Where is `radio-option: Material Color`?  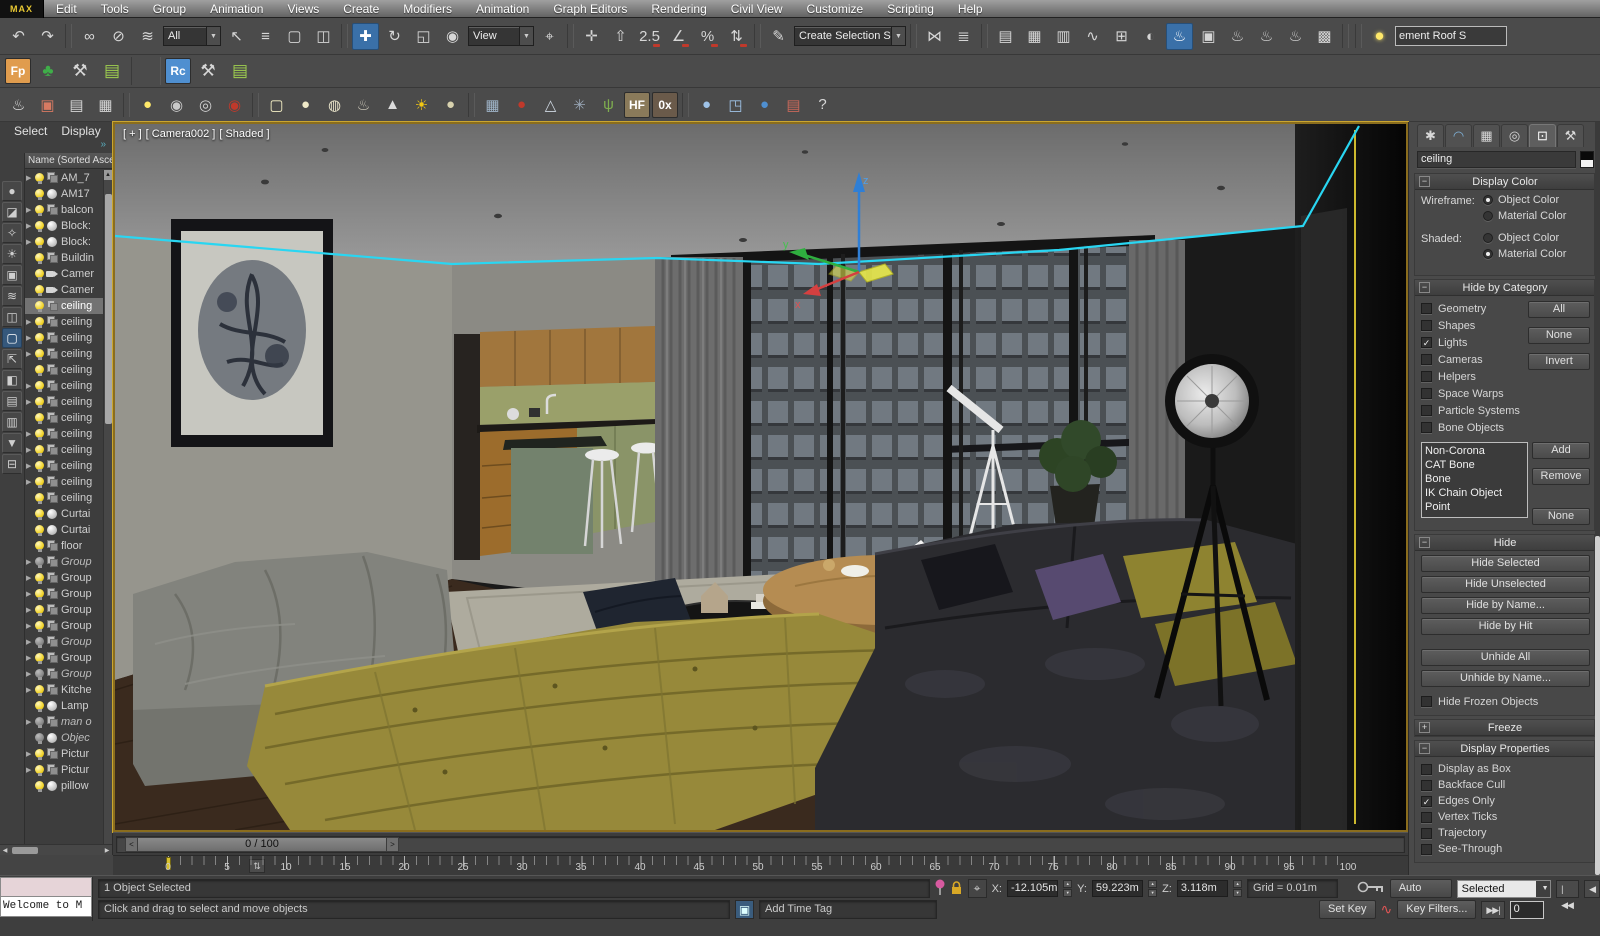
radio-option: Material Color is located at coordinates (1524, 254).